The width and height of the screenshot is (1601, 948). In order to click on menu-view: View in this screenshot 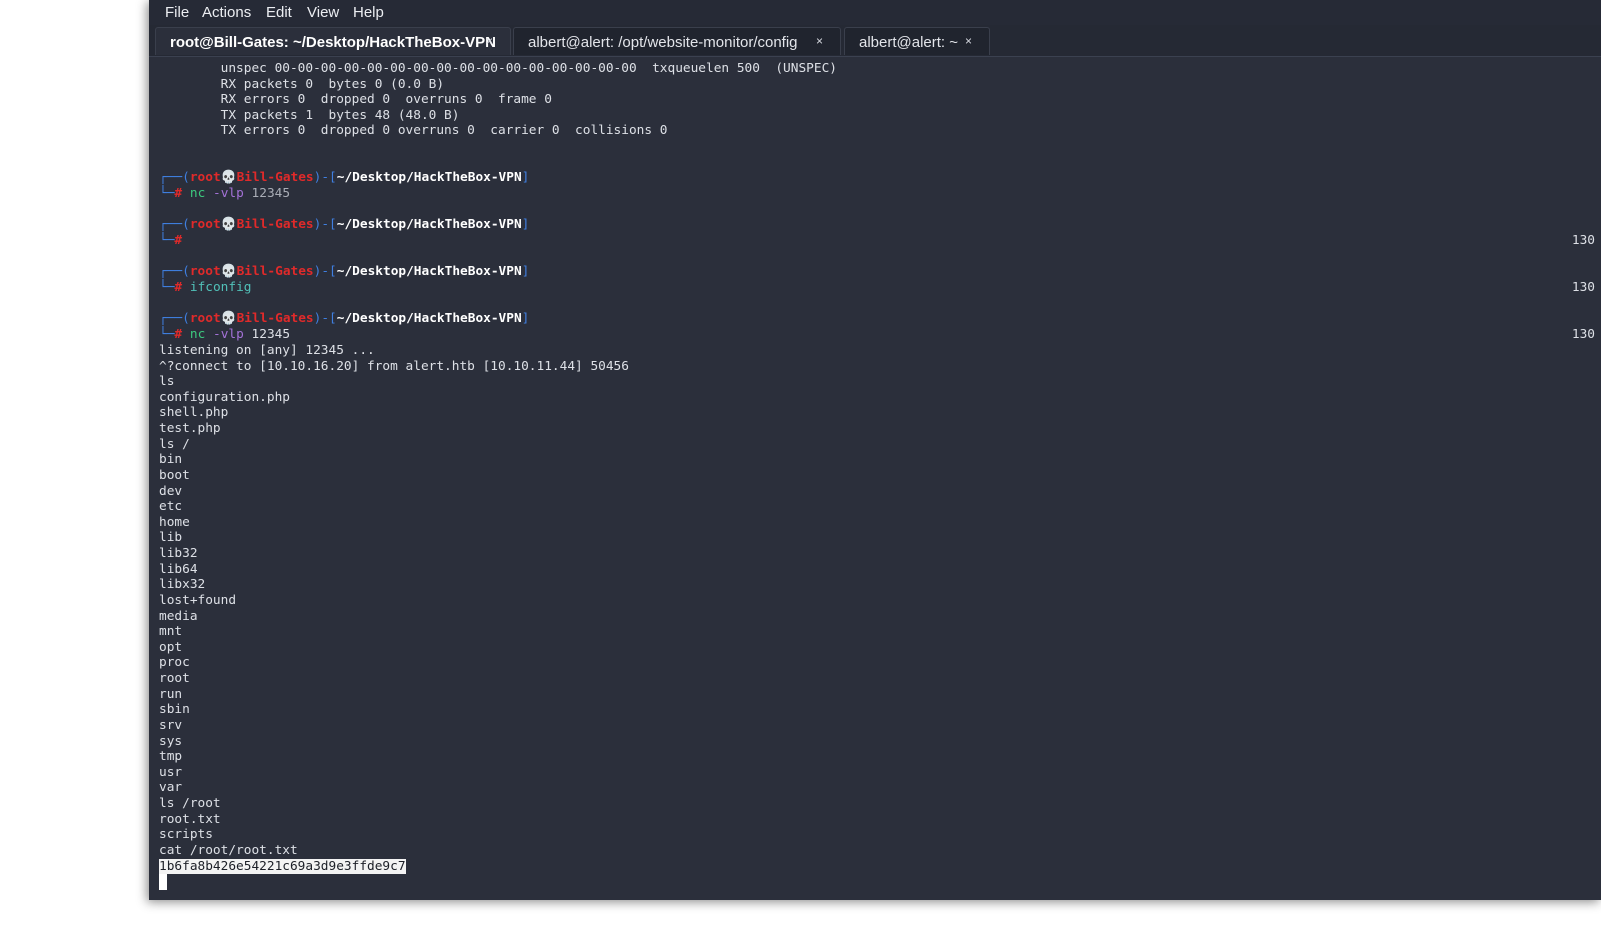, I will do `click(323, 12)`.